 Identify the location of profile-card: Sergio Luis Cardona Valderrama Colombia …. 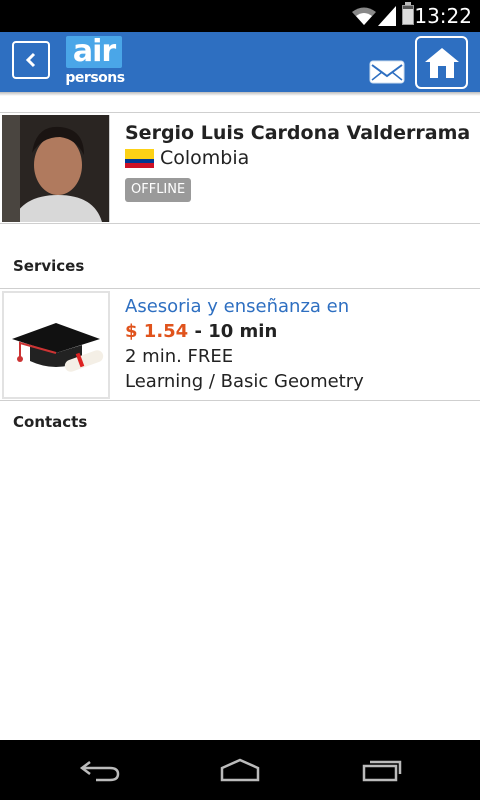
(240, 168).